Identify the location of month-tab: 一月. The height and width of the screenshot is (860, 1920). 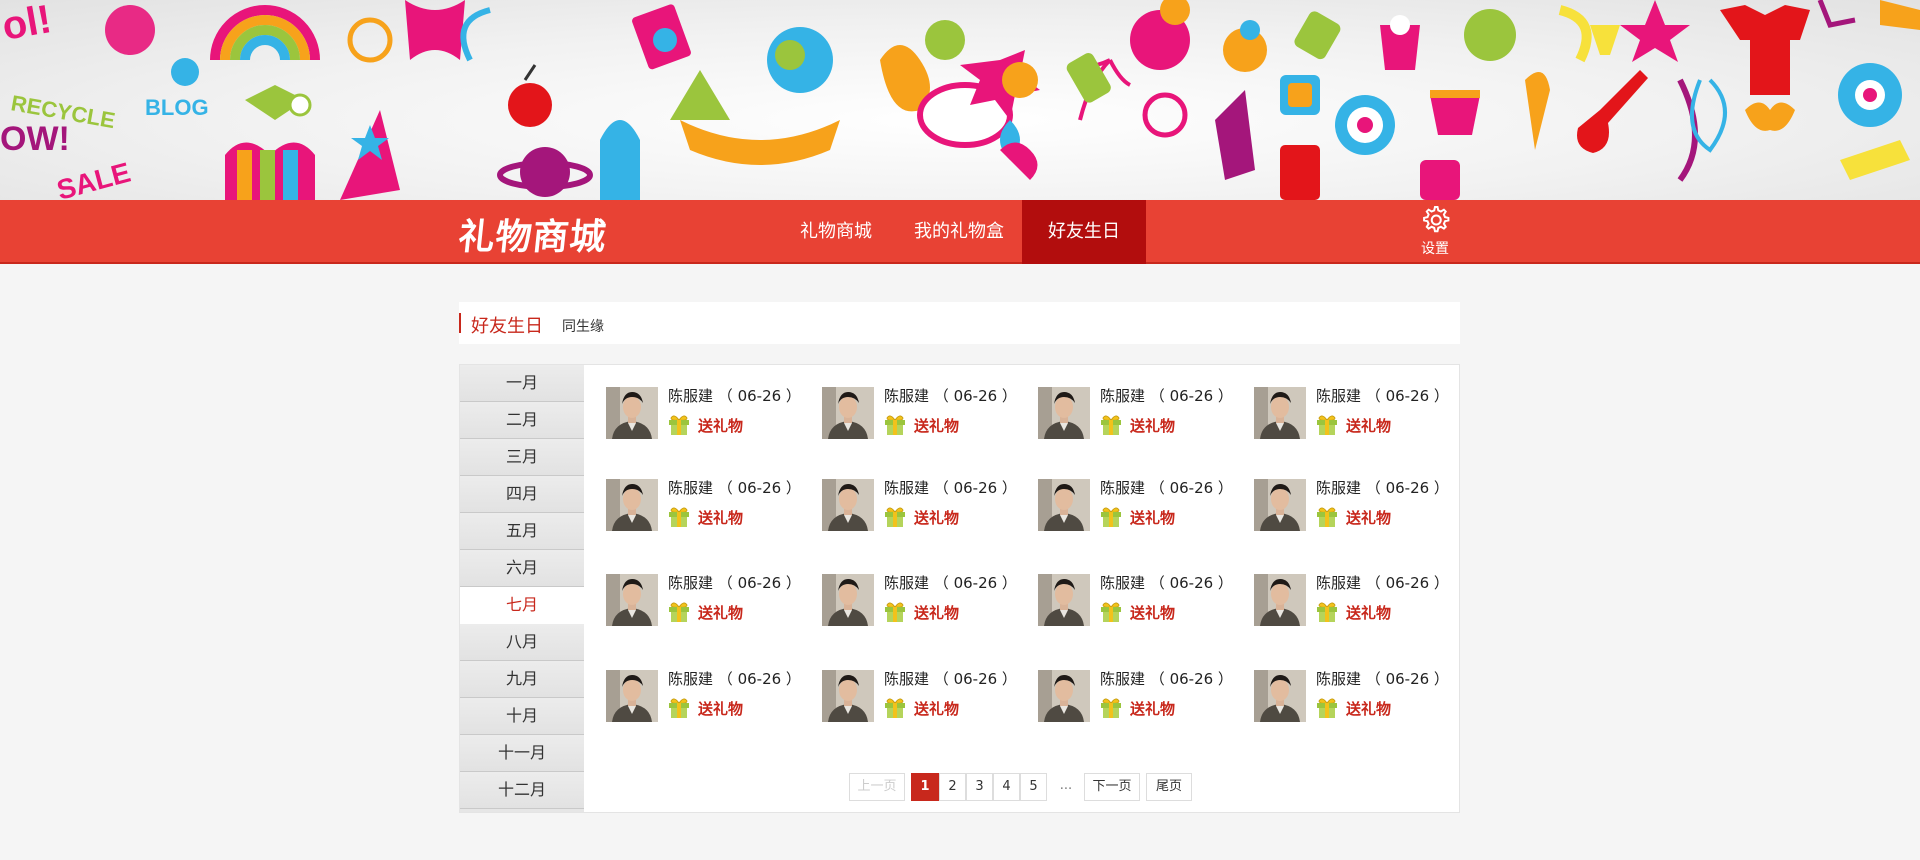
(522, 383).